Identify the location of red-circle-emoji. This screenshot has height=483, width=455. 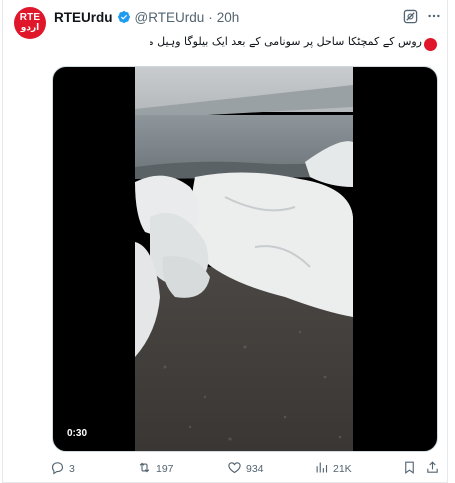
(430, 44).